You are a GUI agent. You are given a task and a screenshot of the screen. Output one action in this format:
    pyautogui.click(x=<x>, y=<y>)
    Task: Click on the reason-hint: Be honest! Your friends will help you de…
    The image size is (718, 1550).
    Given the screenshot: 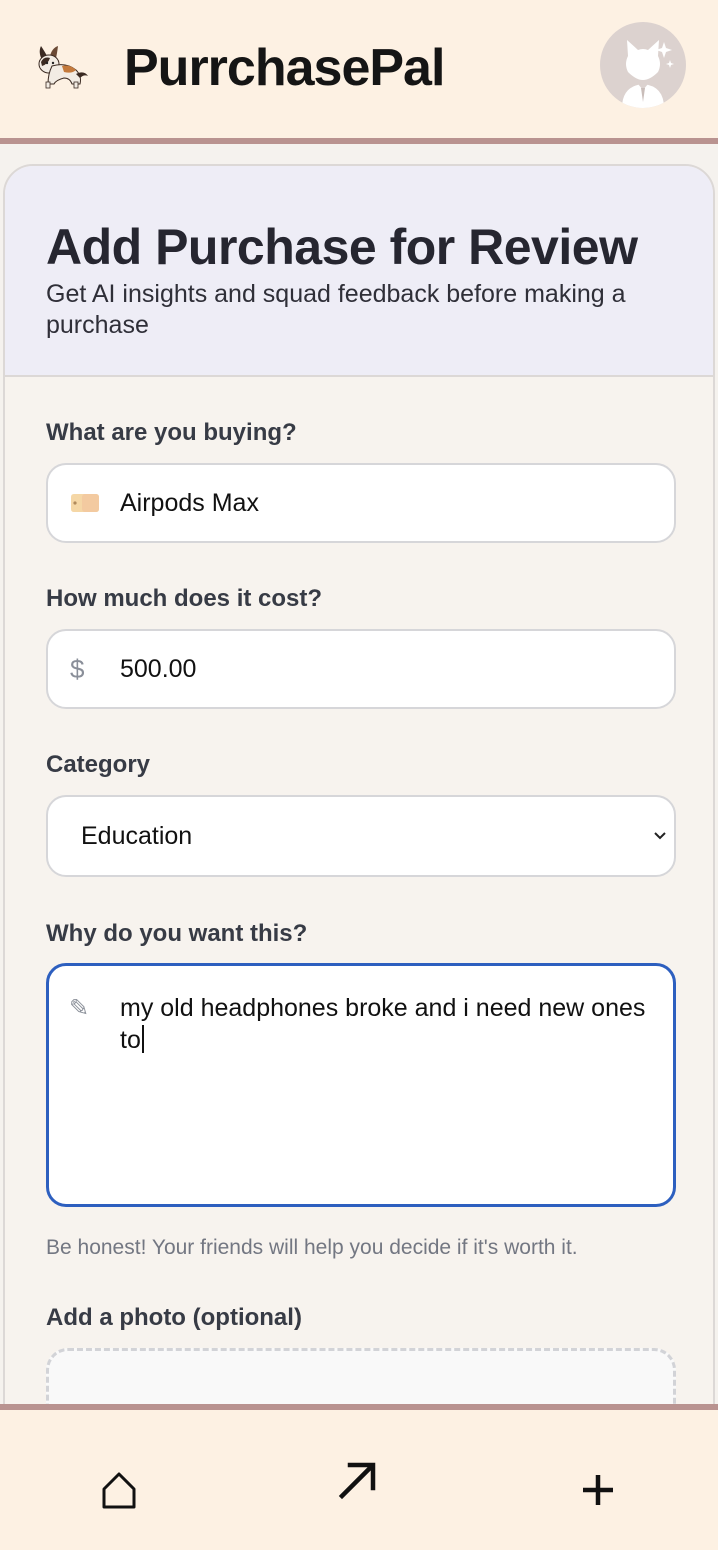 What is the action you would take?
    pyautogui.click(x=312, y=1247)
    